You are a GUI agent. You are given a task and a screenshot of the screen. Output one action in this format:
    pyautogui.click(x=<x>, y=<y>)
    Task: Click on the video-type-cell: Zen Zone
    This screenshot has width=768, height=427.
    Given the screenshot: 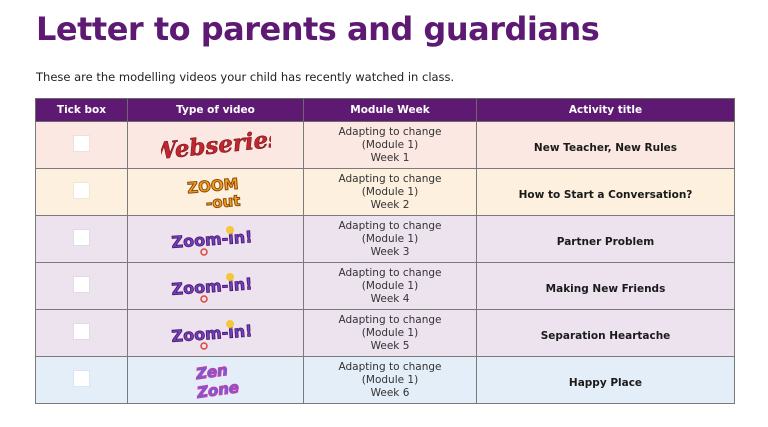 What is the action you would take?
    pyautogui.click(x=215, y=380)
    